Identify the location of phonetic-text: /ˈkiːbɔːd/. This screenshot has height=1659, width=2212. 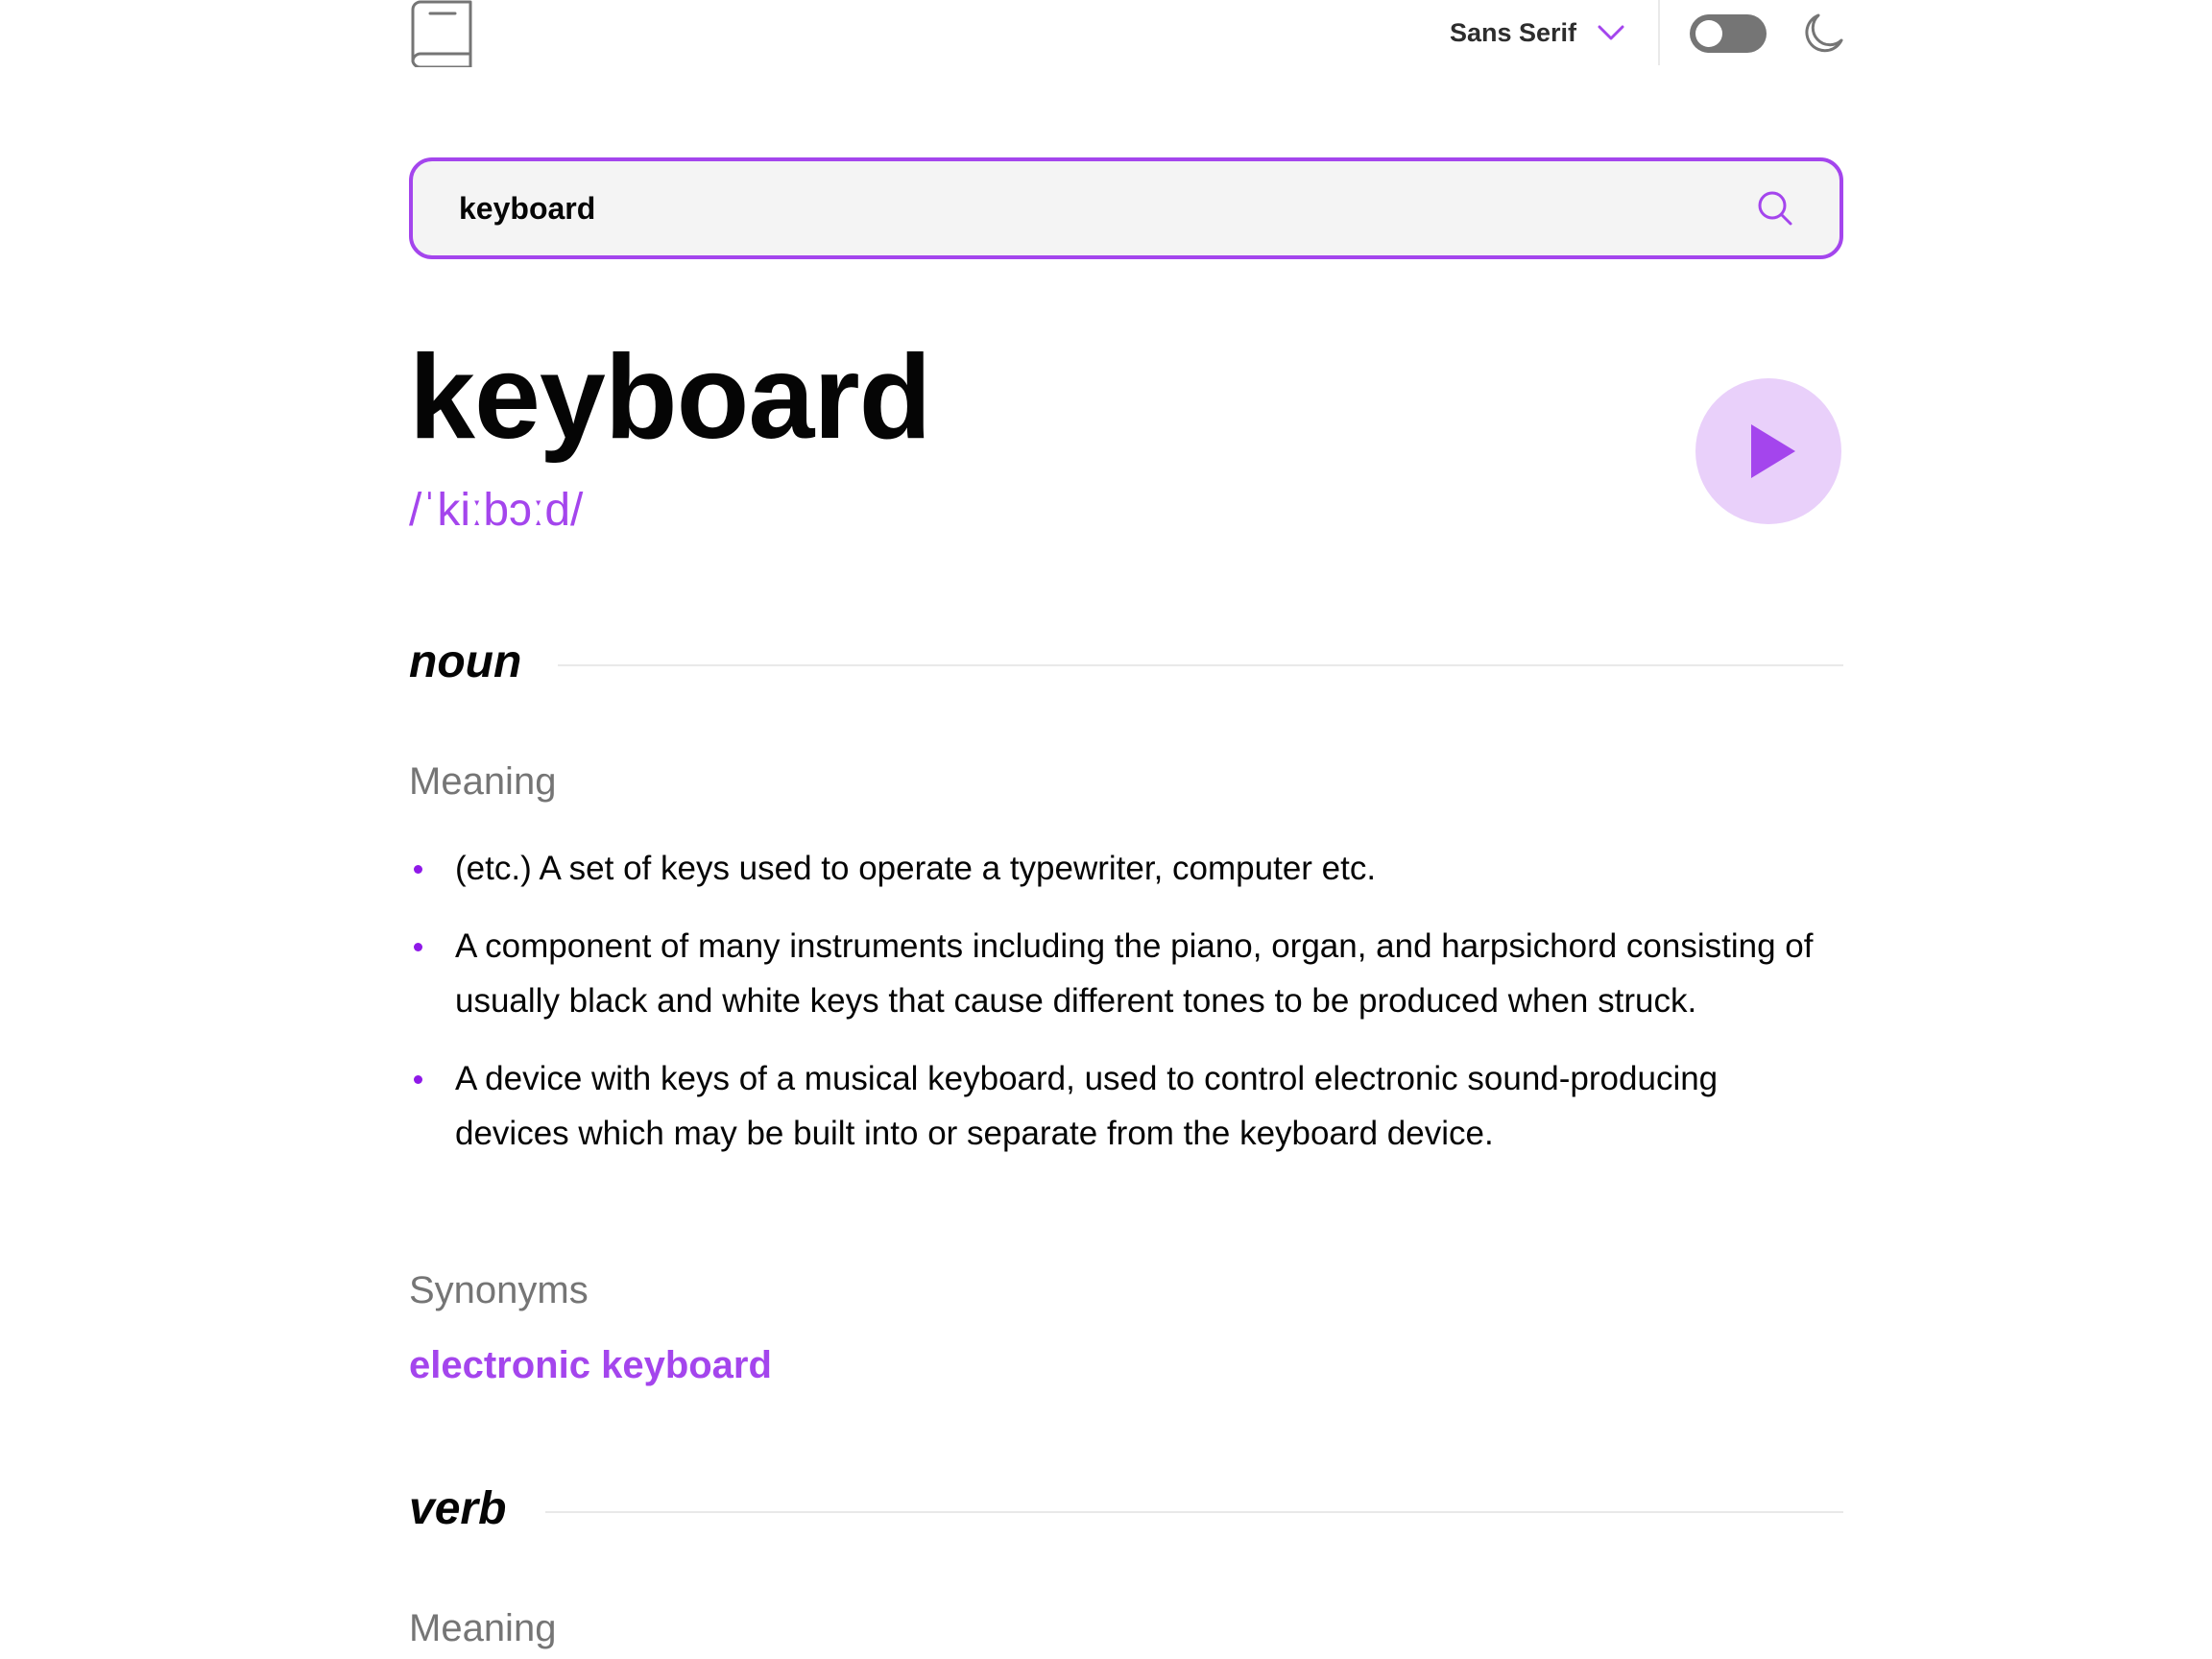
(497, 510).